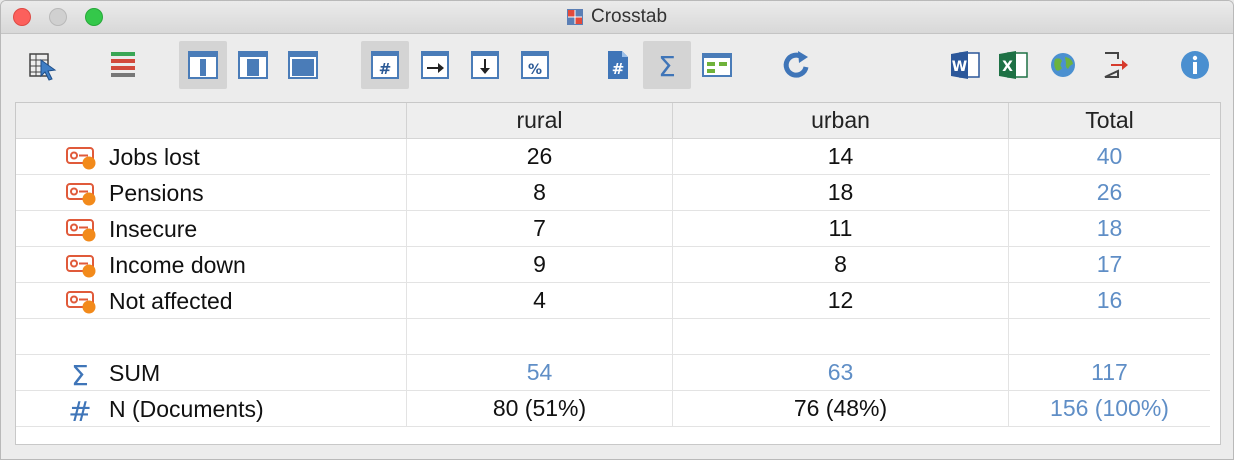  I want to click on export-icon, so click(1116, 65).